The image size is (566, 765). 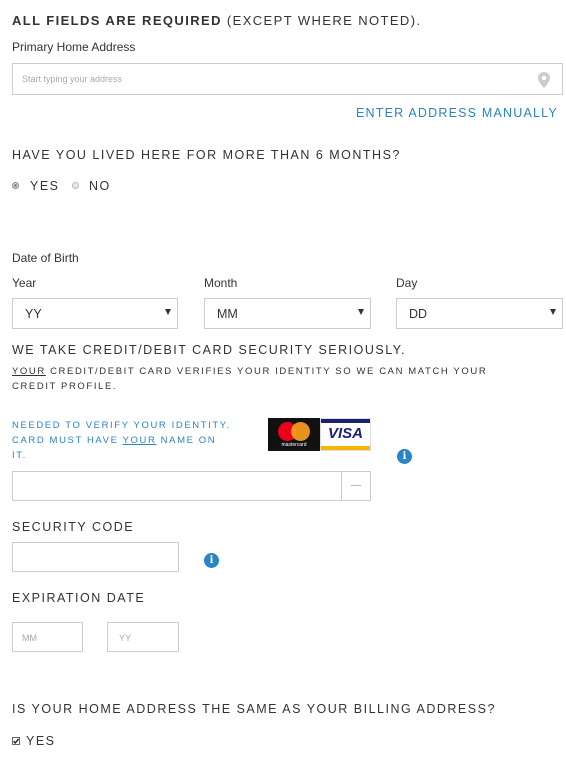 I want to click on security-code-input, so click(x=95, y=557).